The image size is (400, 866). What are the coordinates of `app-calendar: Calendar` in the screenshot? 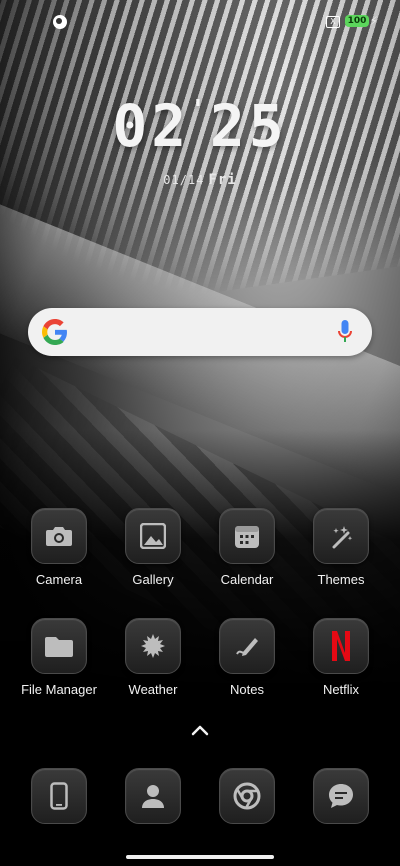 It's located at (247, 547).